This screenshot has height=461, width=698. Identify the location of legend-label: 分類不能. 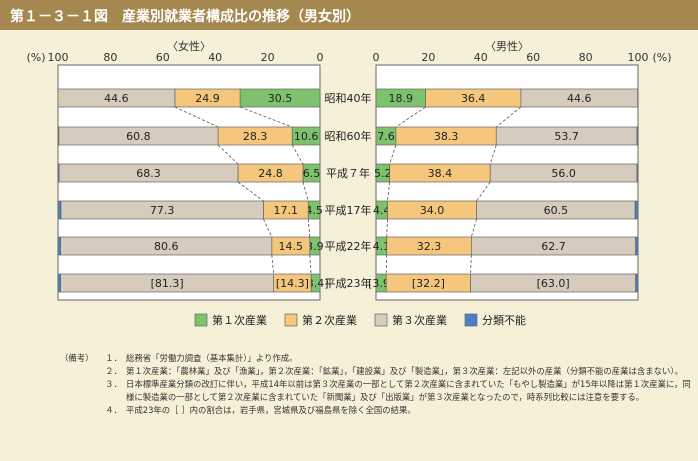
(504, 320).